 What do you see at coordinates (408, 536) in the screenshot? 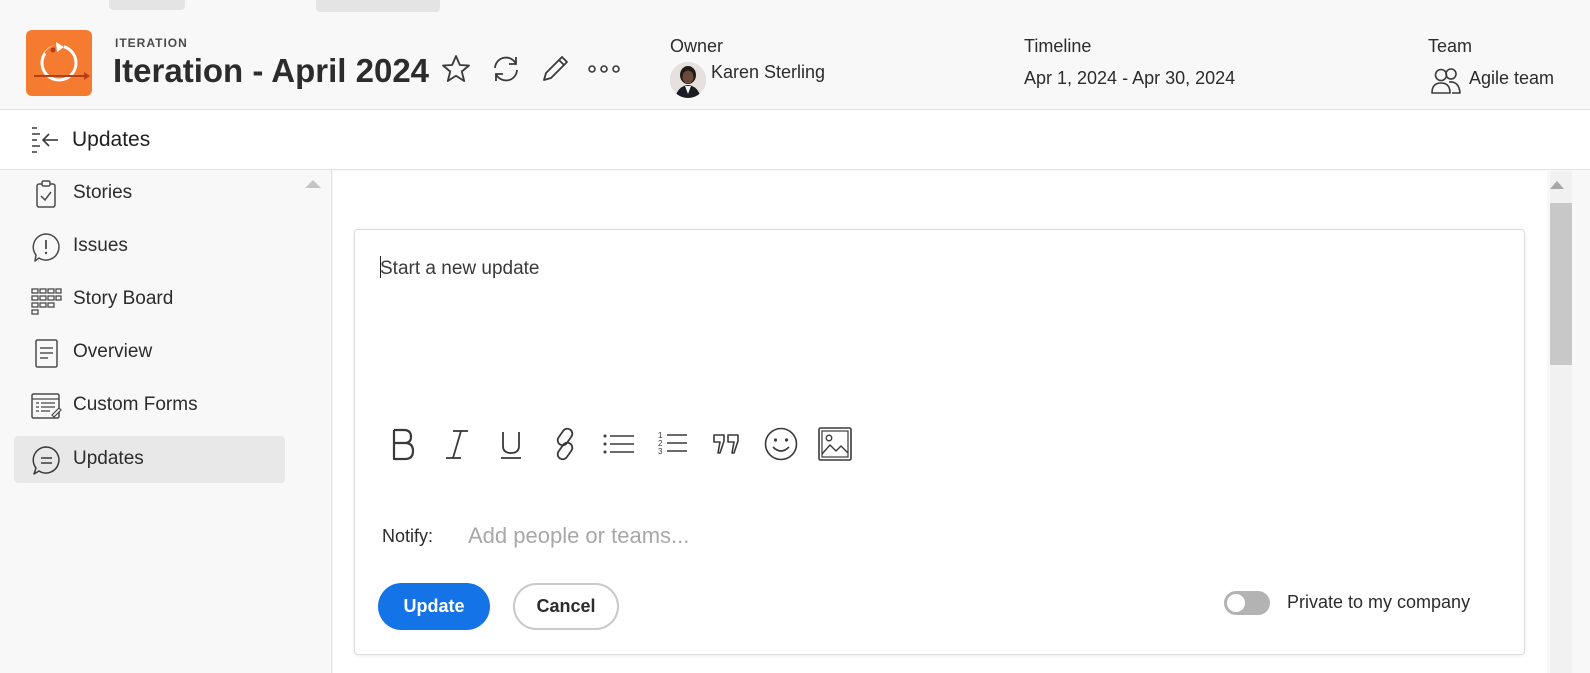
I see `notify-label: Notify:` at bounding box center [408, 536].